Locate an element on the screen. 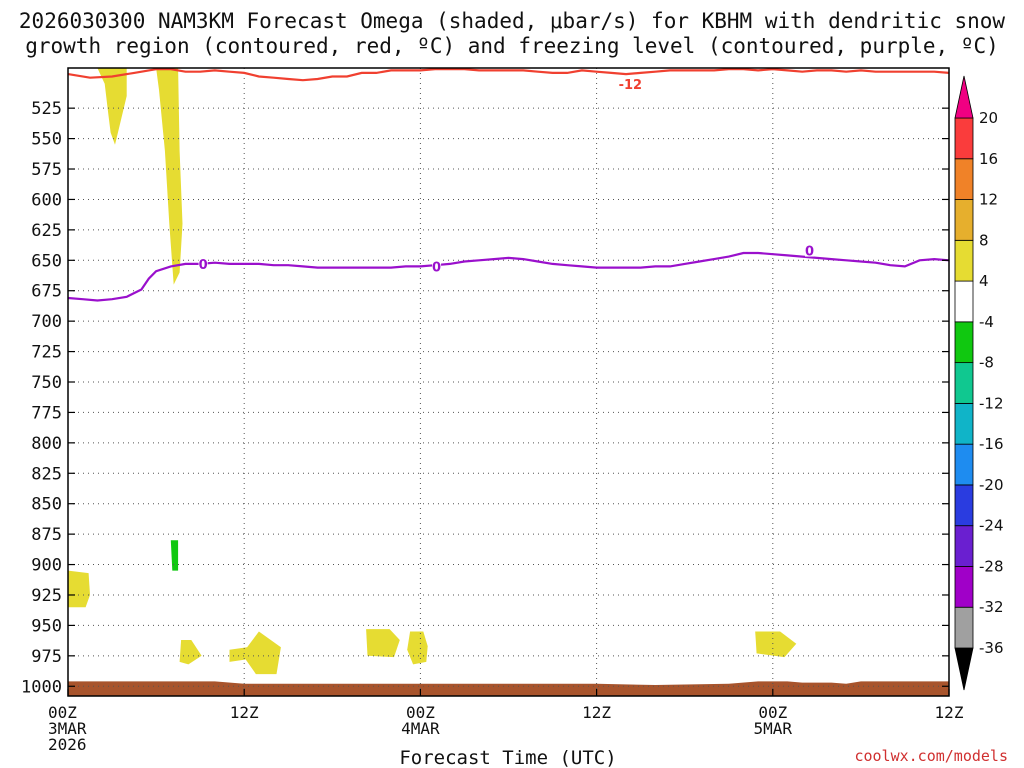 This screenshot has height=768, width=1024. colorbar-label-7: -8 is located at coordinates (986, 363).